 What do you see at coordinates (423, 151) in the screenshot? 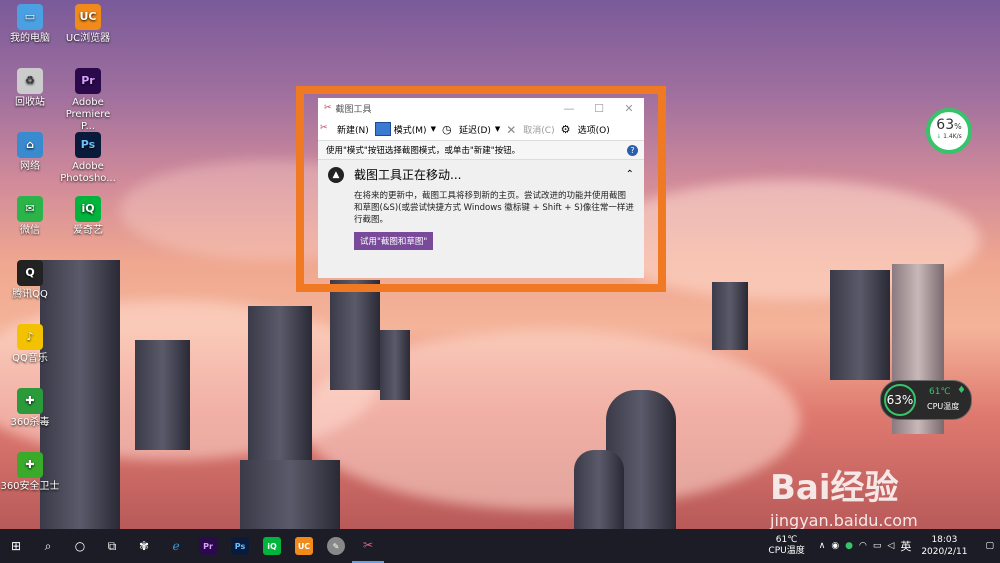
I see `hint-text: 使用"模式"按钮选择截图模式，或单击"新建"按钮。` at bounding box center [423, 151].